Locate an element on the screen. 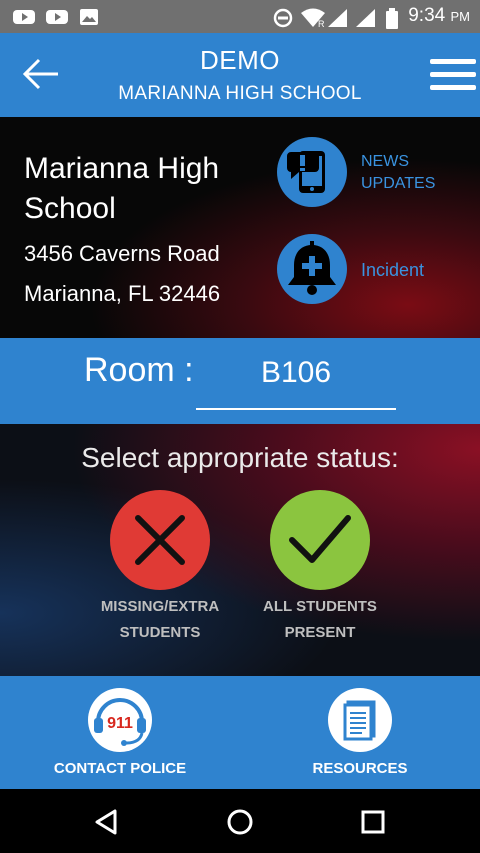 This screenshot has width=480, height=853. address-line1: 3456 Caverns Road is located at coordinates (122, 253).